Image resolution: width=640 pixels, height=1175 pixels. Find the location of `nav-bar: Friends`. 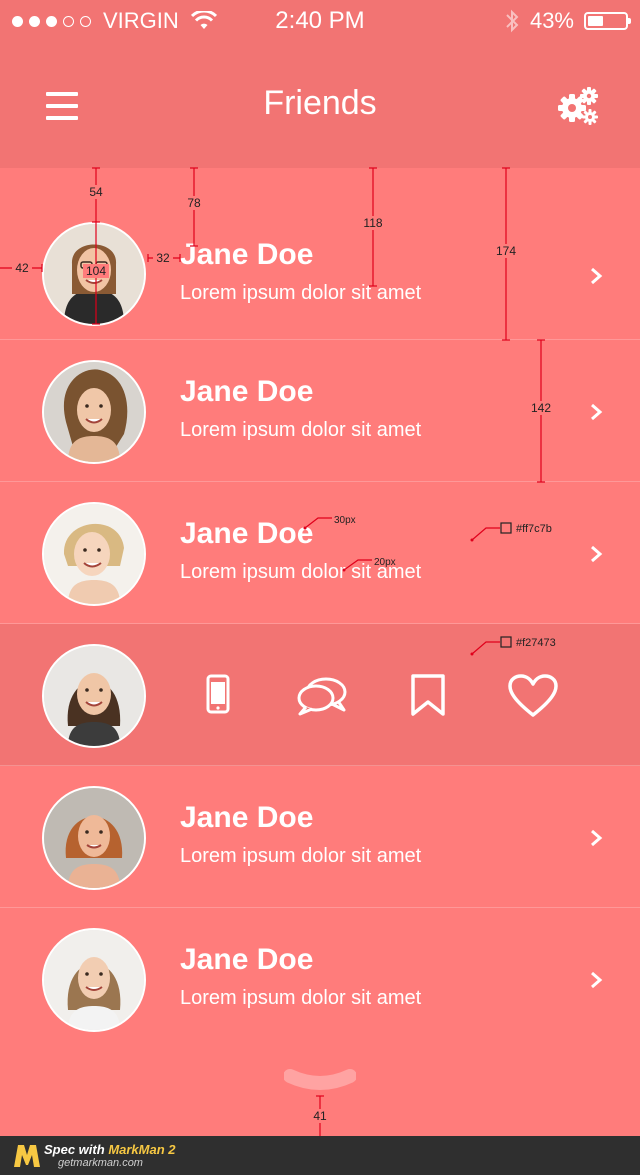

nav-bar: Friends is located at coordinates (320, 104).